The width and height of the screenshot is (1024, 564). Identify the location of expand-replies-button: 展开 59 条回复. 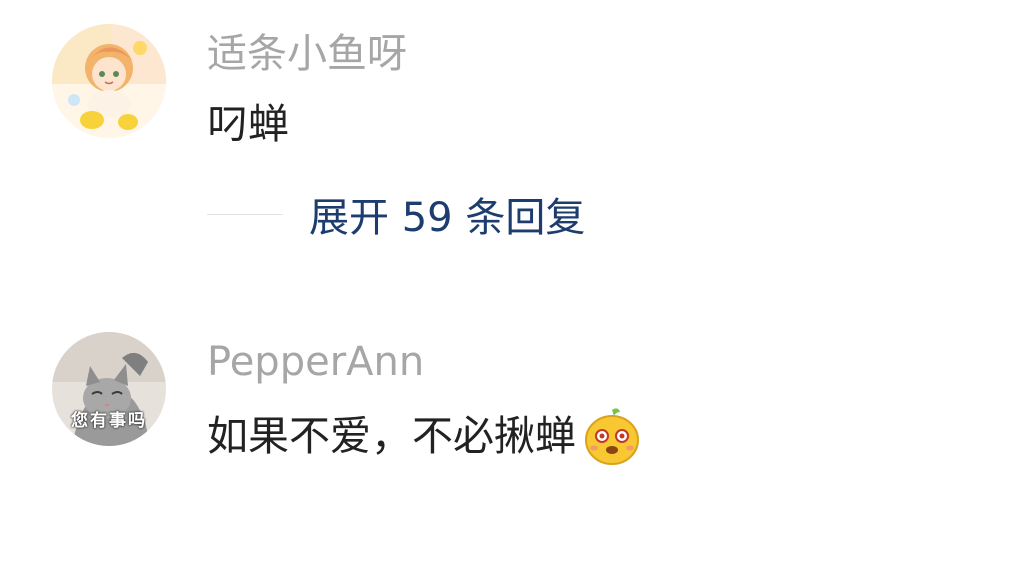
(447, 214).